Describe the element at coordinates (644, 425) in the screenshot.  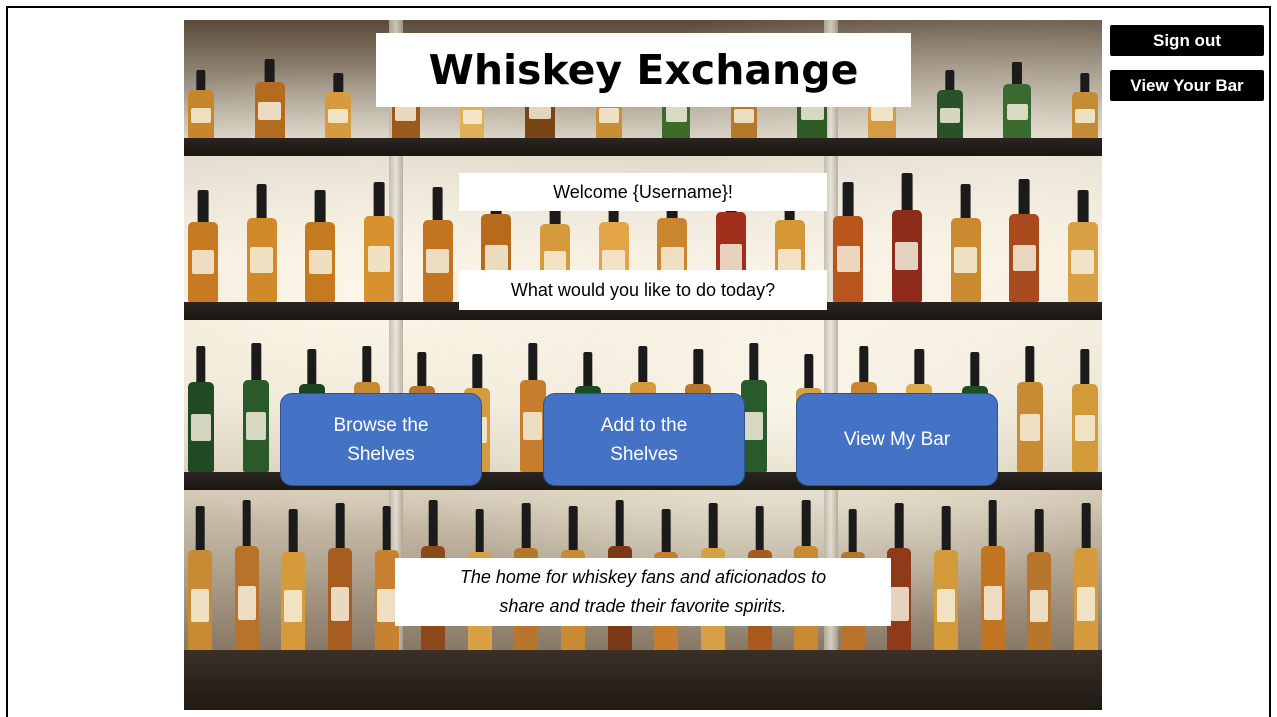
I see `add-to-shelves-label-line1: Add to the` at that location.